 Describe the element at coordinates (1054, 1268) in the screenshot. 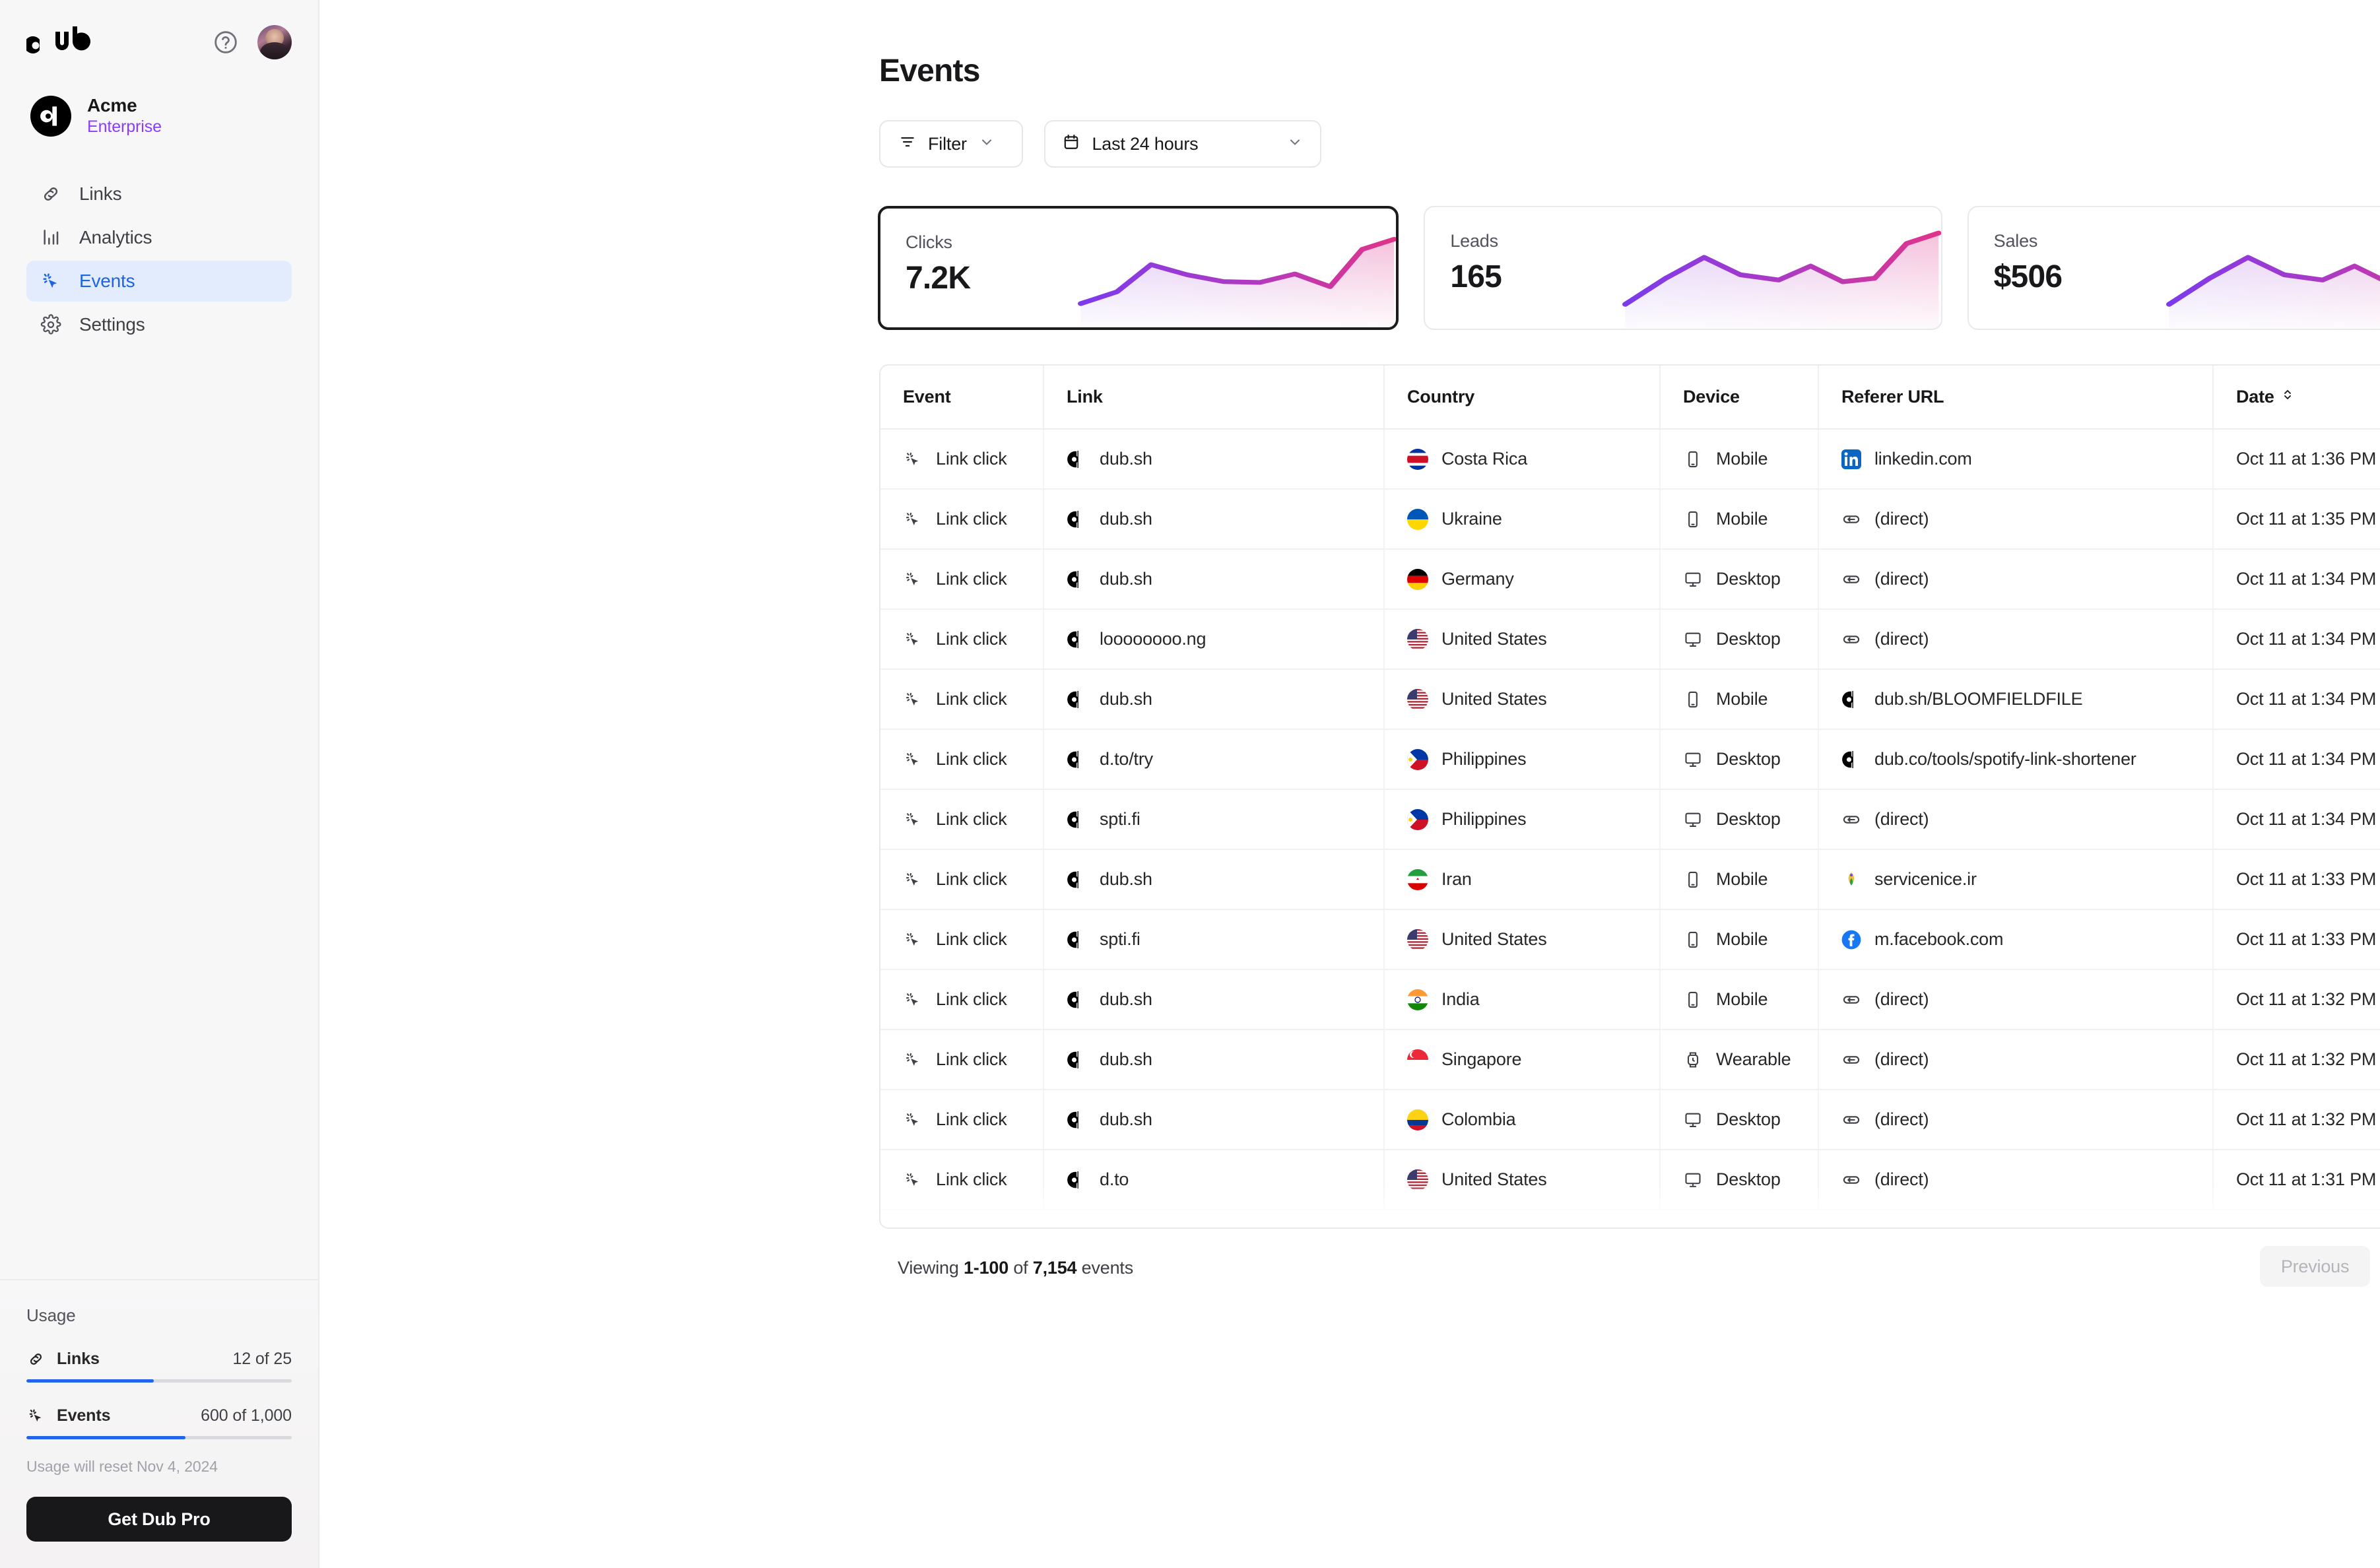

I see `viewing-total: 7,154` at that location.